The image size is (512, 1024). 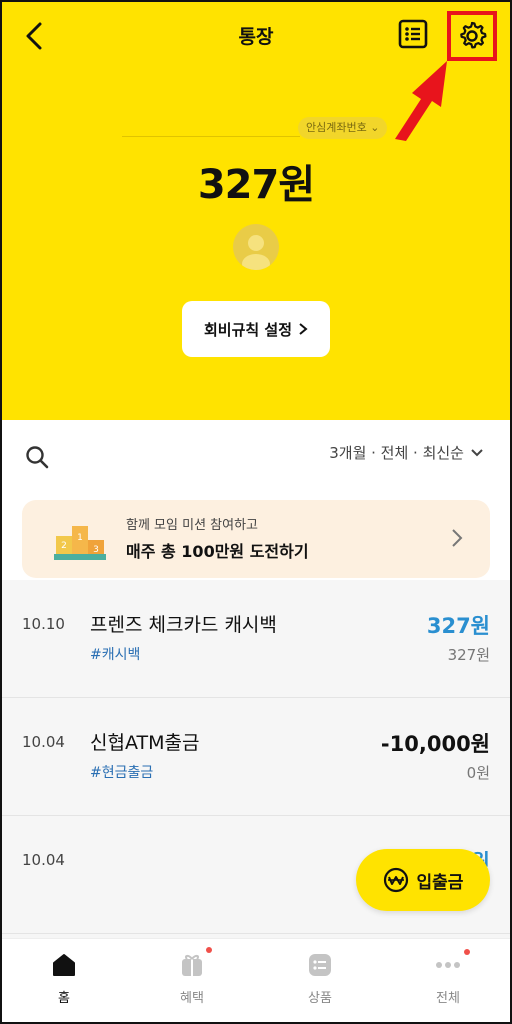 What do you see at coordinates (458, 626) in the screenshot?
I see `transaction-amount: 327원` at bounding box center [458, 626].